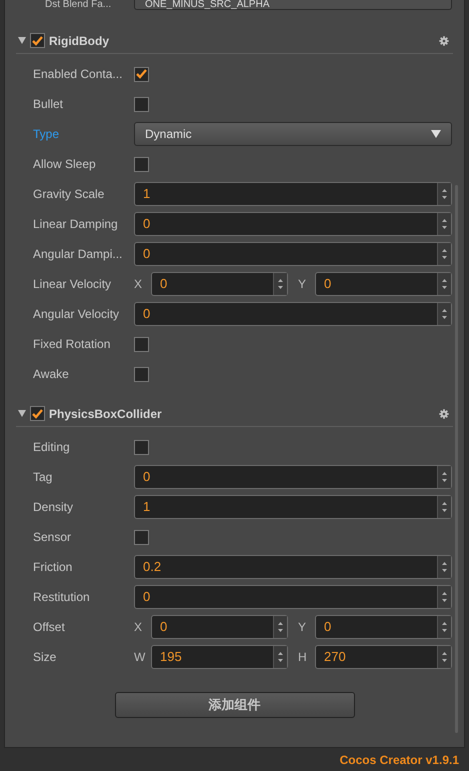  Describe the element at coordinates (293, 134) in the screenshot. I see `type-dropdown: Dynamic` at that location.